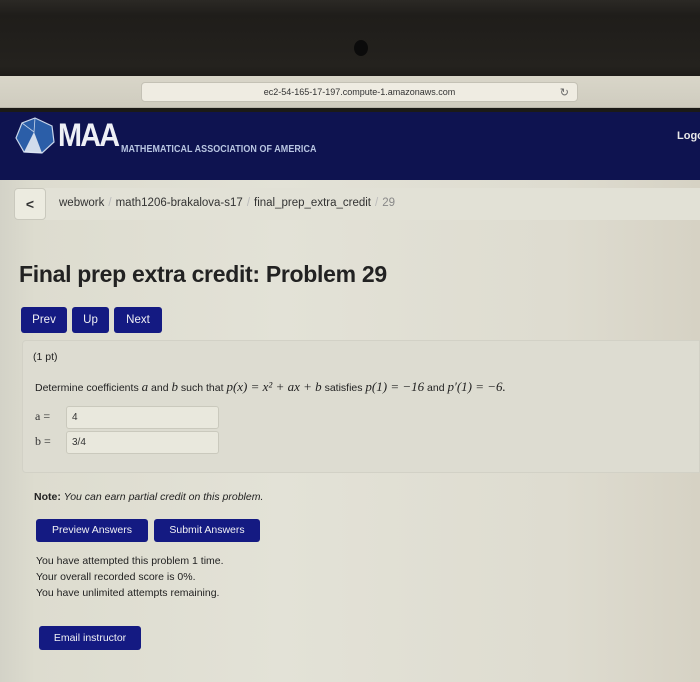  I want to click on breadcrumb-item-course: math1206-brakalova-s17, so click(179, 203).